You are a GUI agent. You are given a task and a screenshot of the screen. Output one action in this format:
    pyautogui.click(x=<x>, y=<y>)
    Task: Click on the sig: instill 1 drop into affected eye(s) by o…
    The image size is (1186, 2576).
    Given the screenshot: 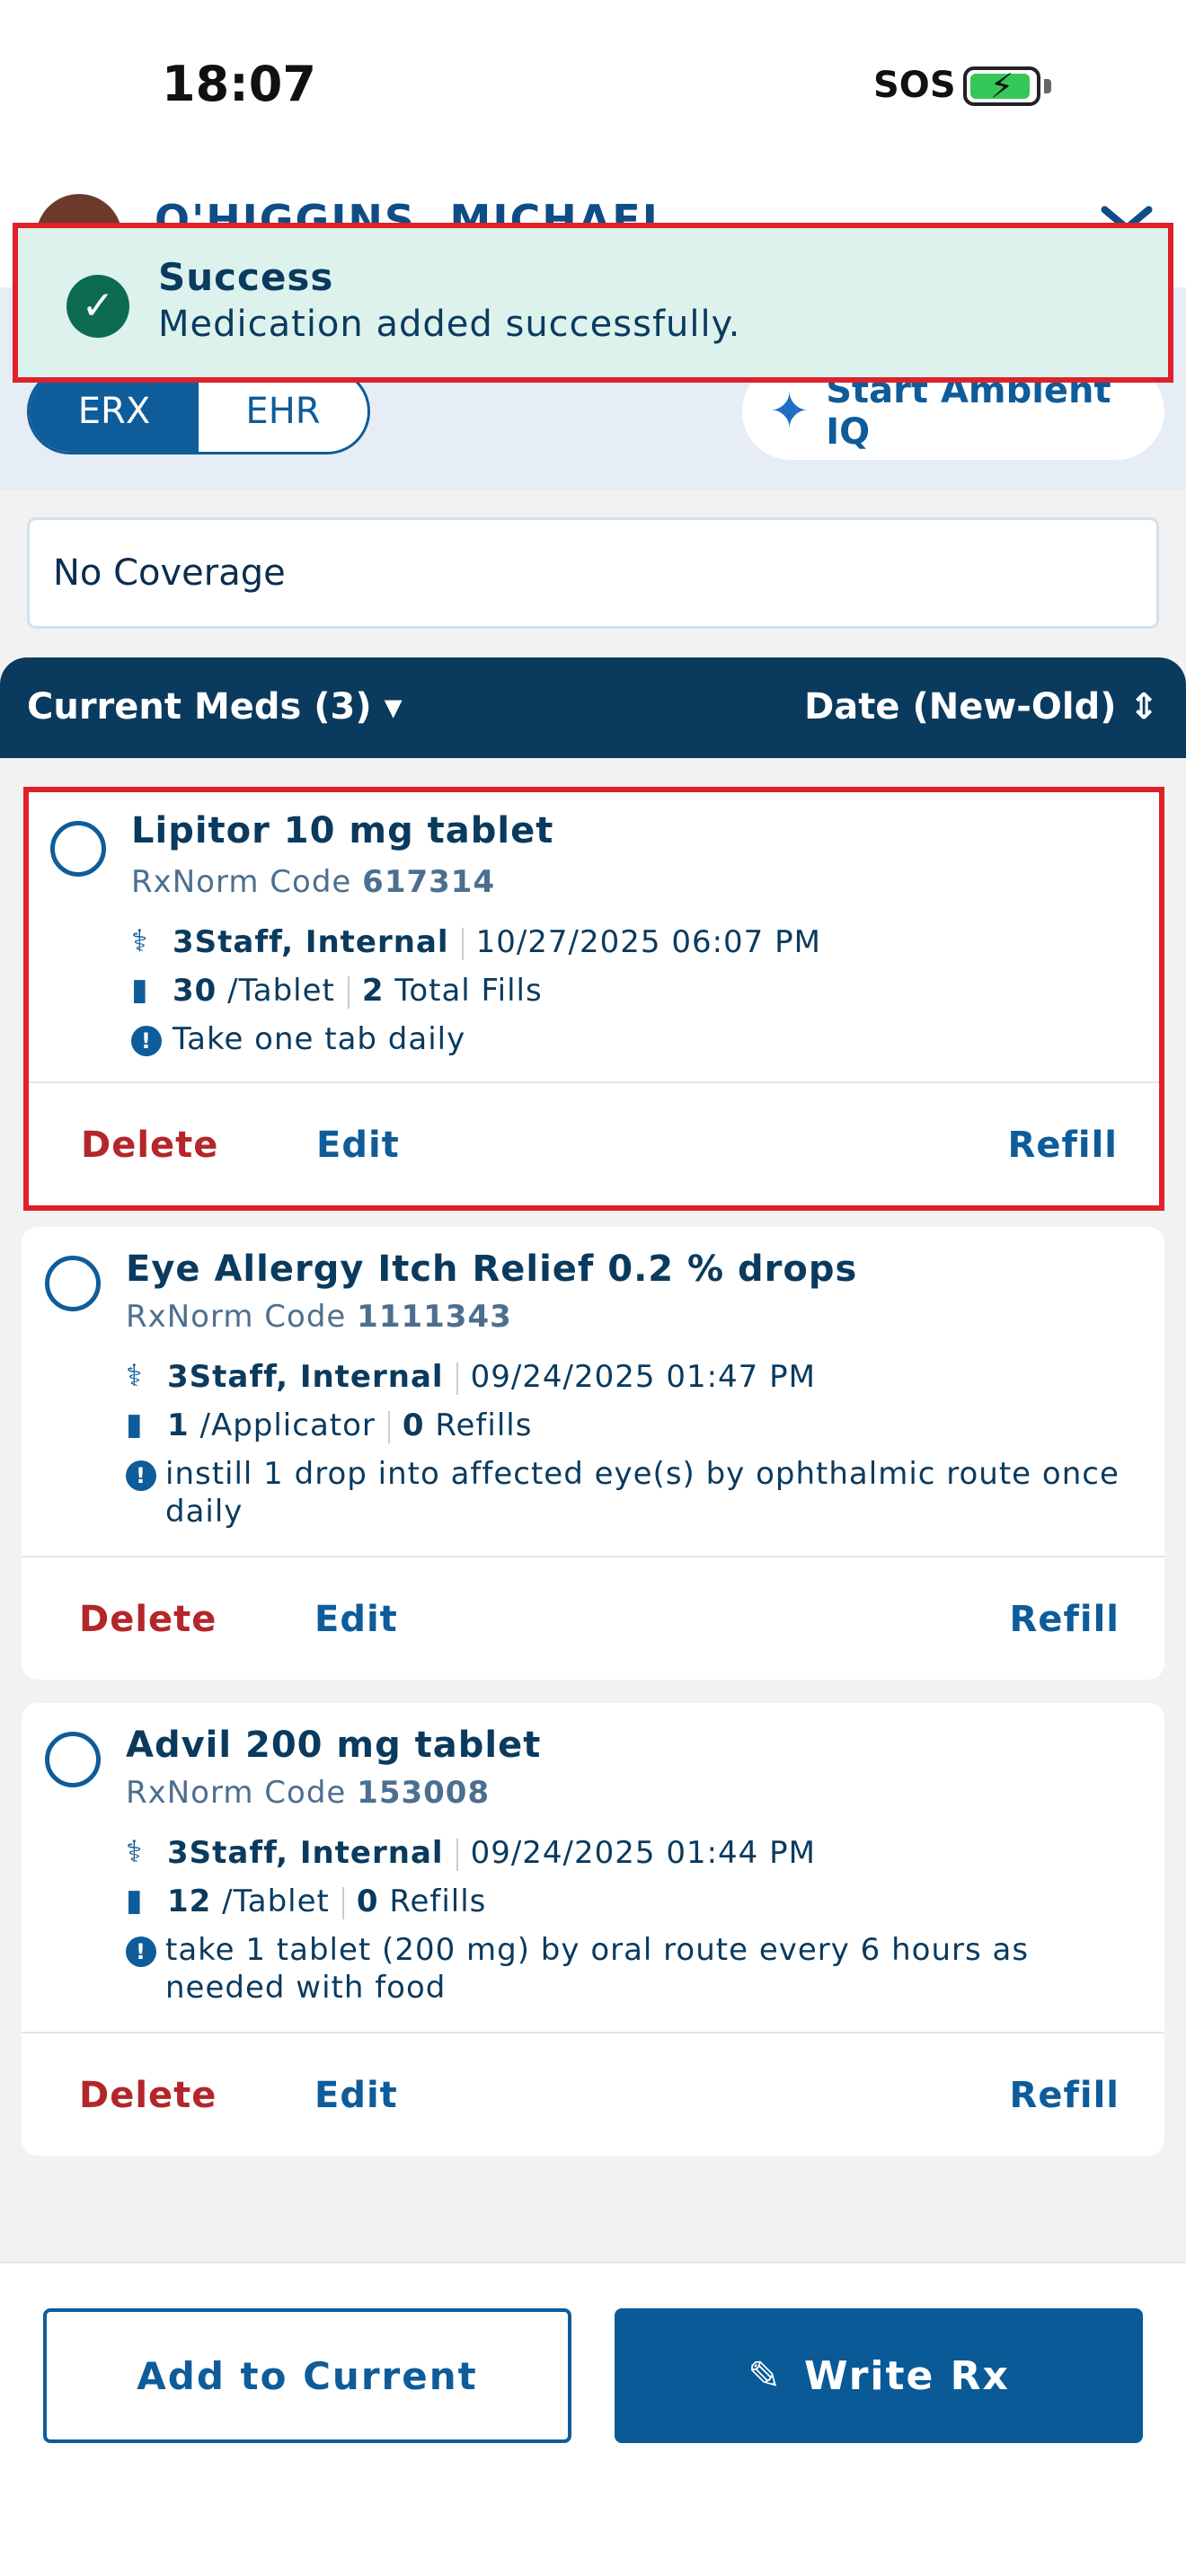 What is the action you would take?
    pyautogui.click(x=642, y=1493)
    